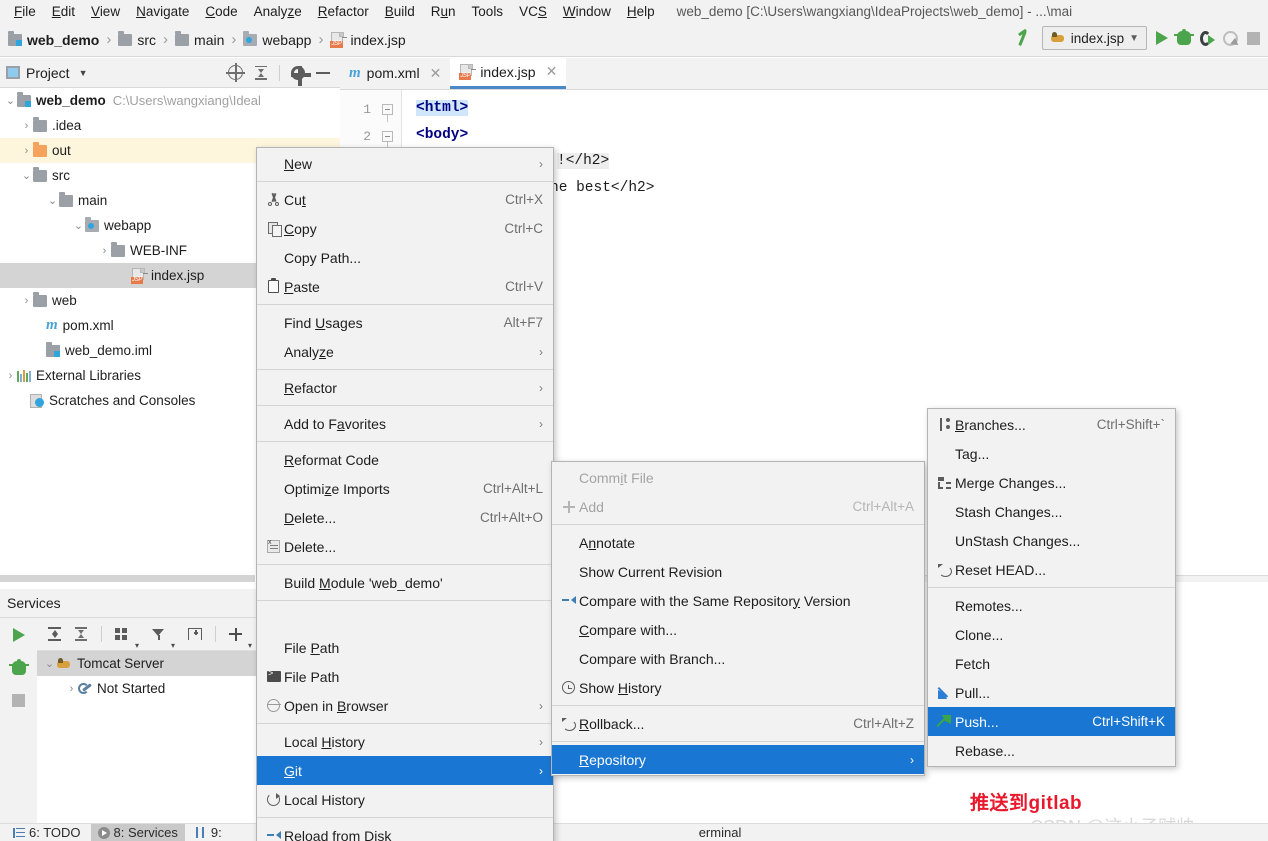 The width and height of the screenshot is (1268, 841). Describe the element at coordinates (367, 40) in the screenshot. I see `breadcrumb-item-index-jsp: JSP index.jsp` at that location.